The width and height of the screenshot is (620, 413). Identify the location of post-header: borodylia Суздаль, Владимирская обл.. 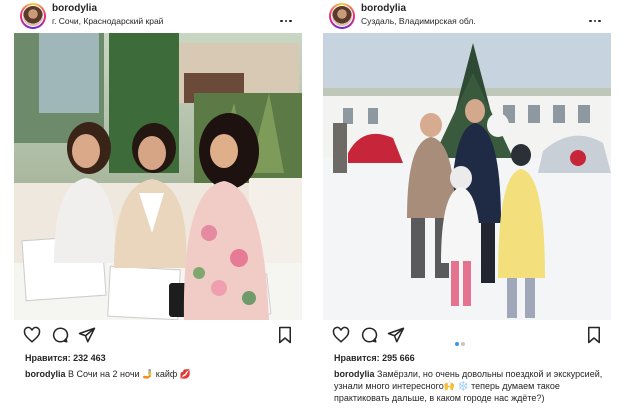
(467, 16).